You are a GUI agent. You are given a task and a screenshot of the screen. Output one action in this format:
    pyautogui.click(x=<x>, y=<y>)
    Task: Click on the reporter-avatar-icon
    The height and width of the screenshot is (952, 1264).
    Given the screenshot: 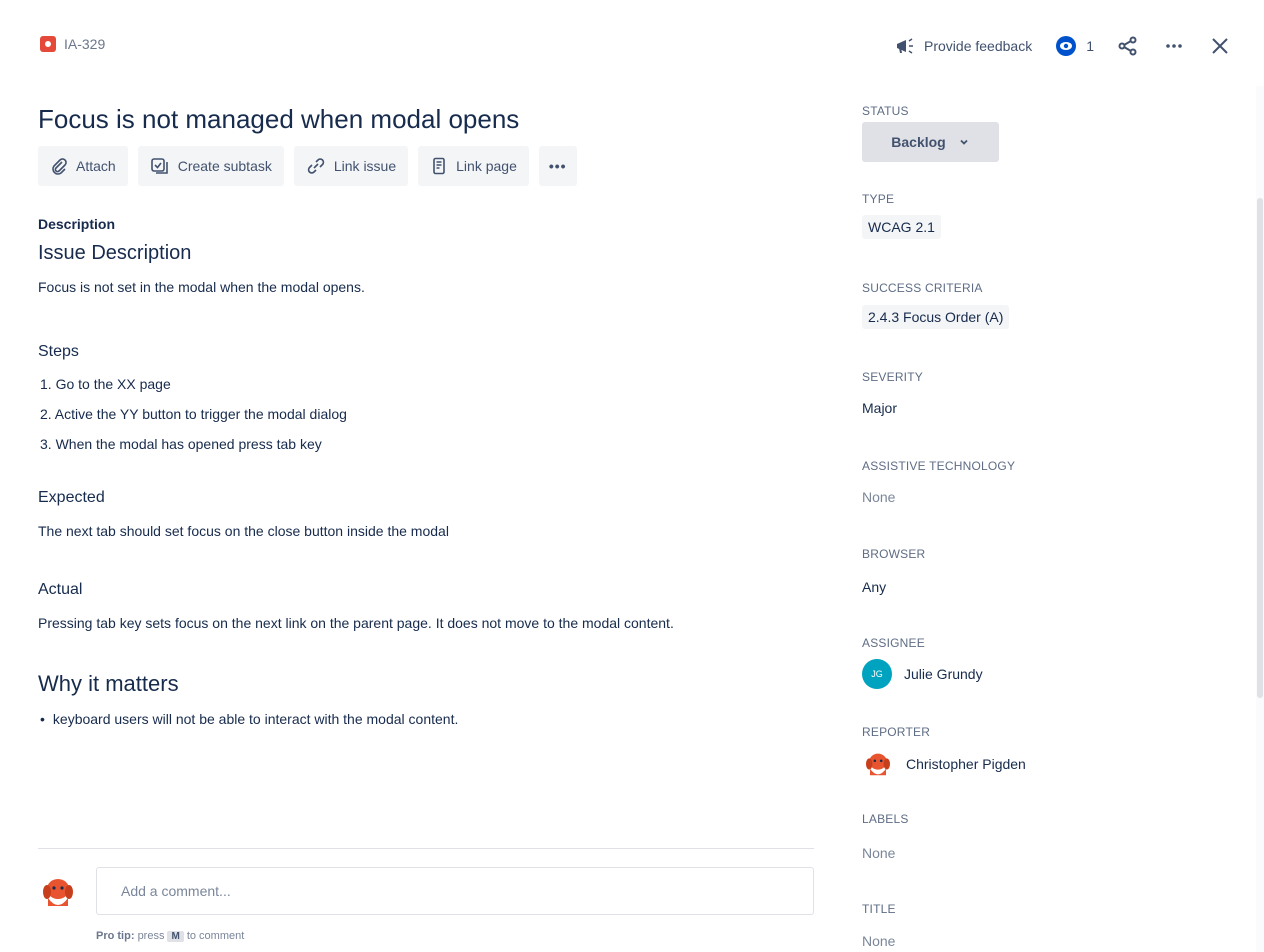 What is the action you would take?
    pyautogui.click(x=878, y=764)
    